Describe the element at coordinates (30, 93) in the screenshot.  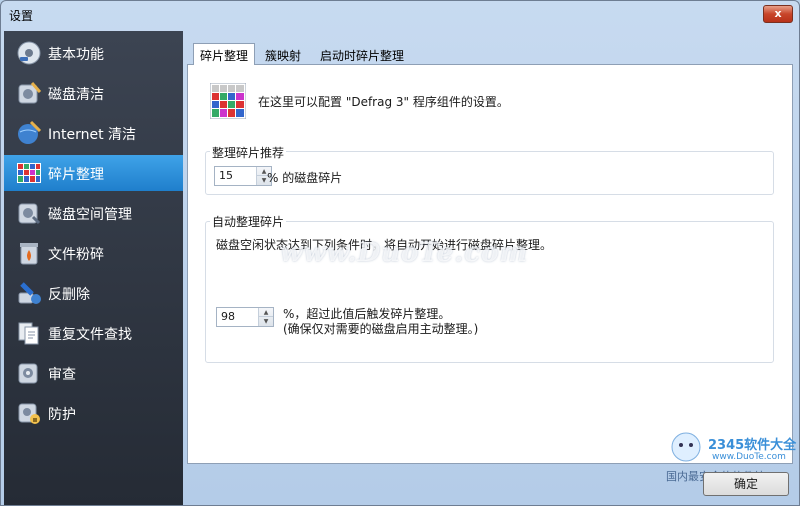
I see `disk-clean-icon` at that location.